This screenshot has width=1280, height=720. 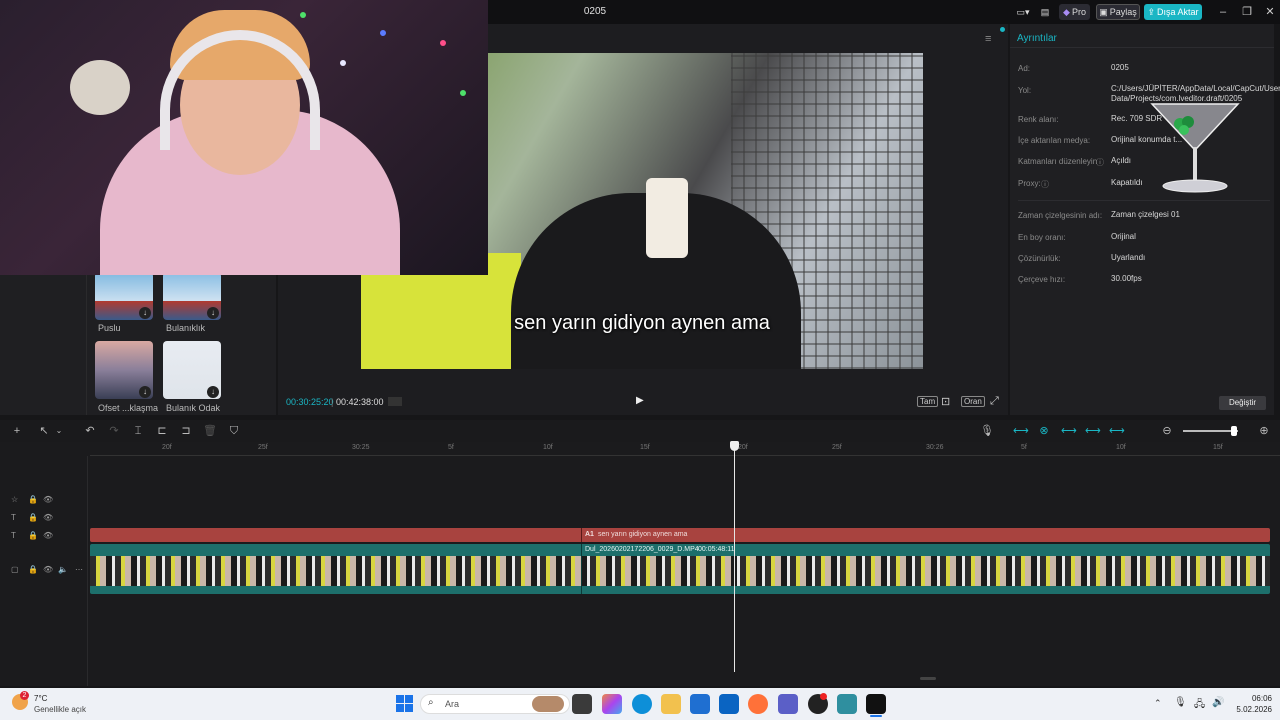 I want to click on teams-icon, so click(x=788, y=704).